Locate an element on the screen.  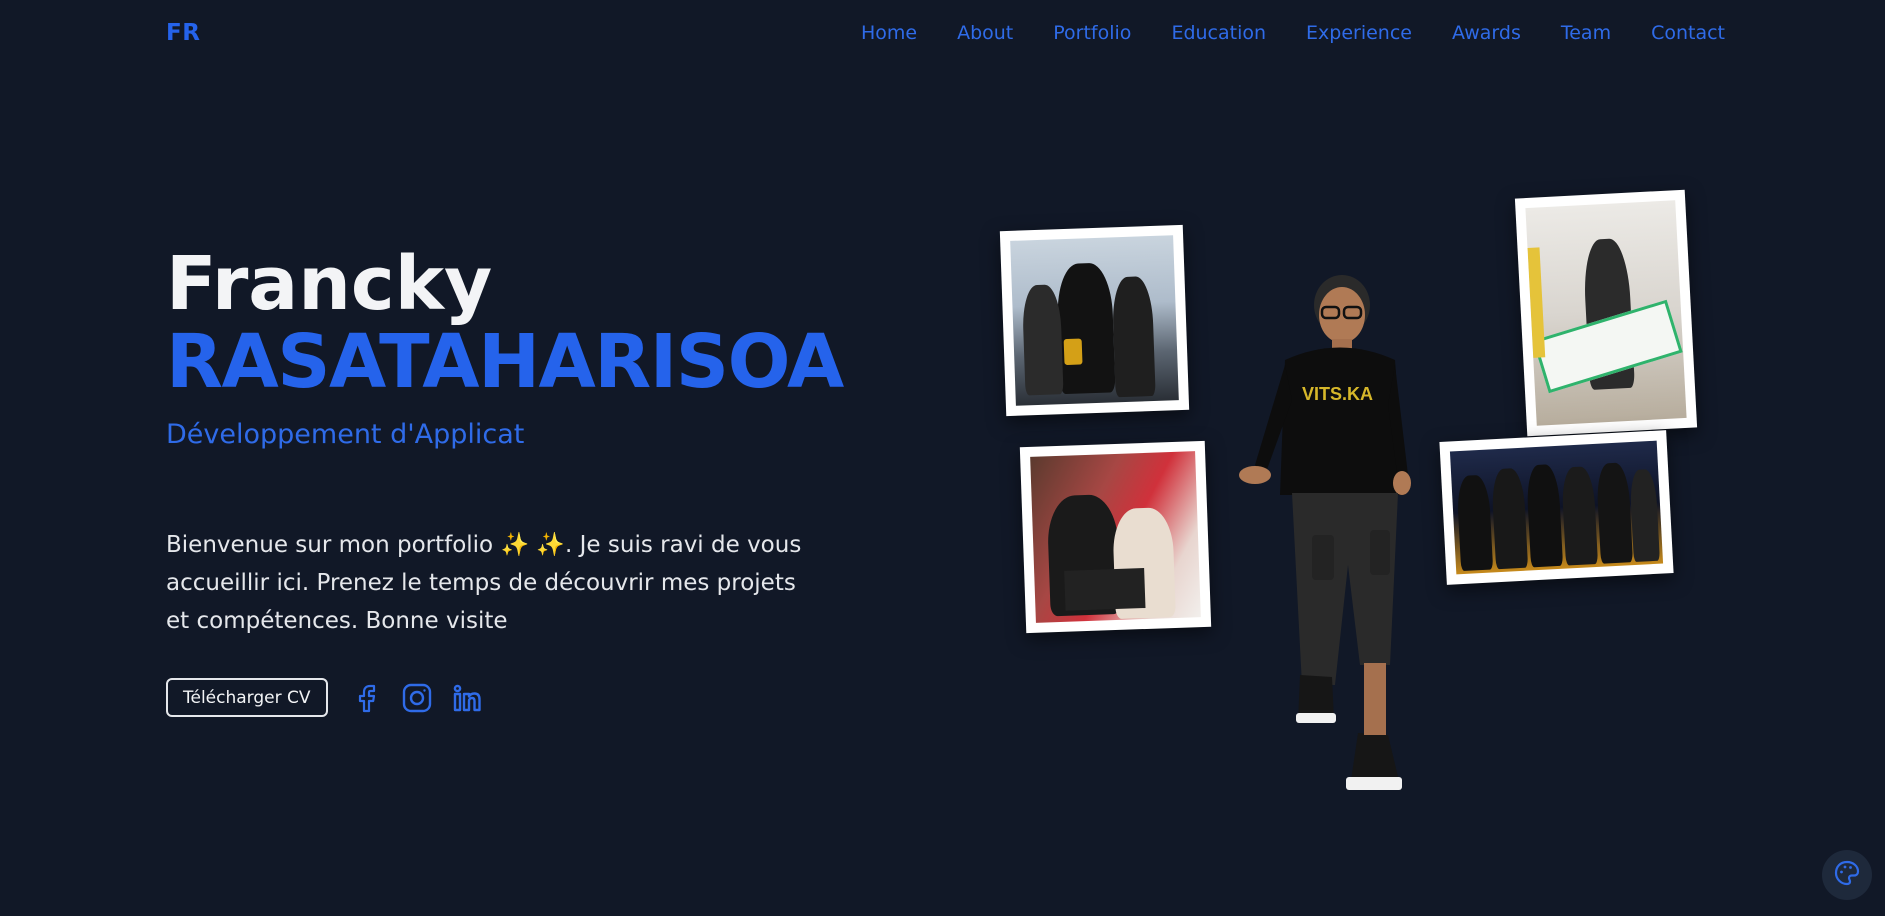
hero-actions: Télécharger CV is located at coordinates (325, 697).